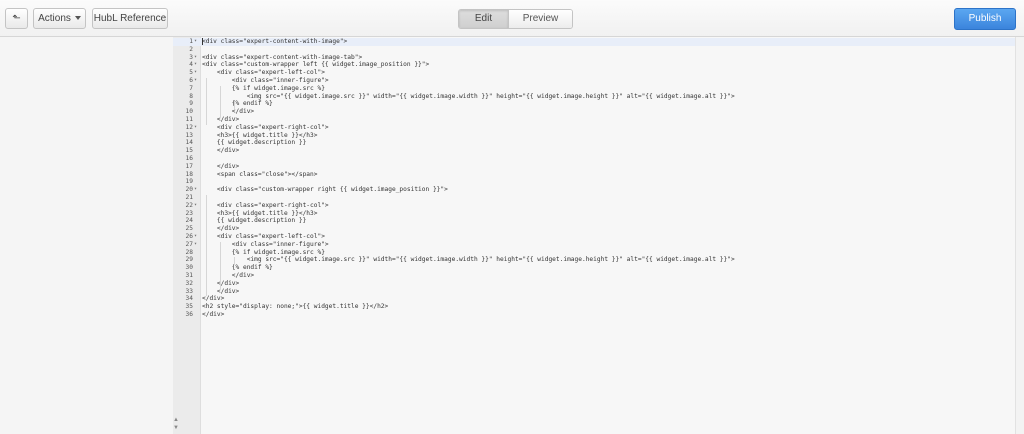 The height and width of the screenshot is (434, 1024). I want to click on code-line: 17 </div>, so click(594, 167).